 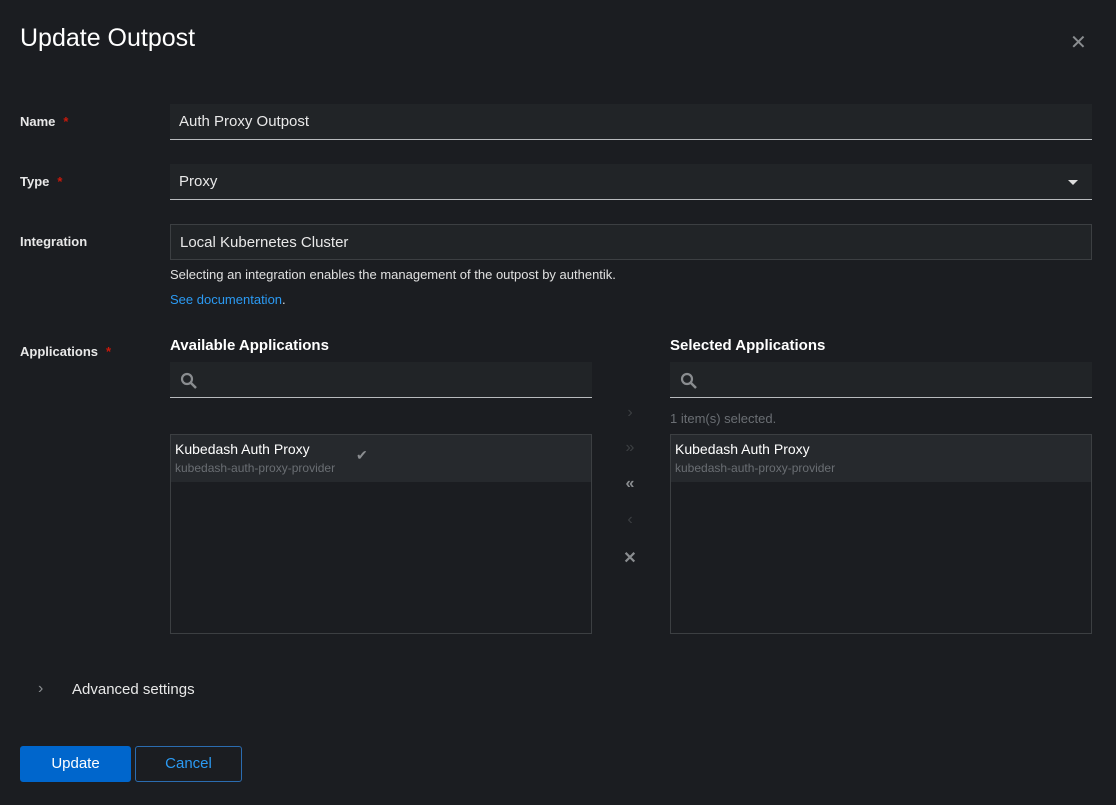 What do you see at coordinates (630, 413) in the screenshot?
I see `add-button: ›` at bounding box center [630, 413].